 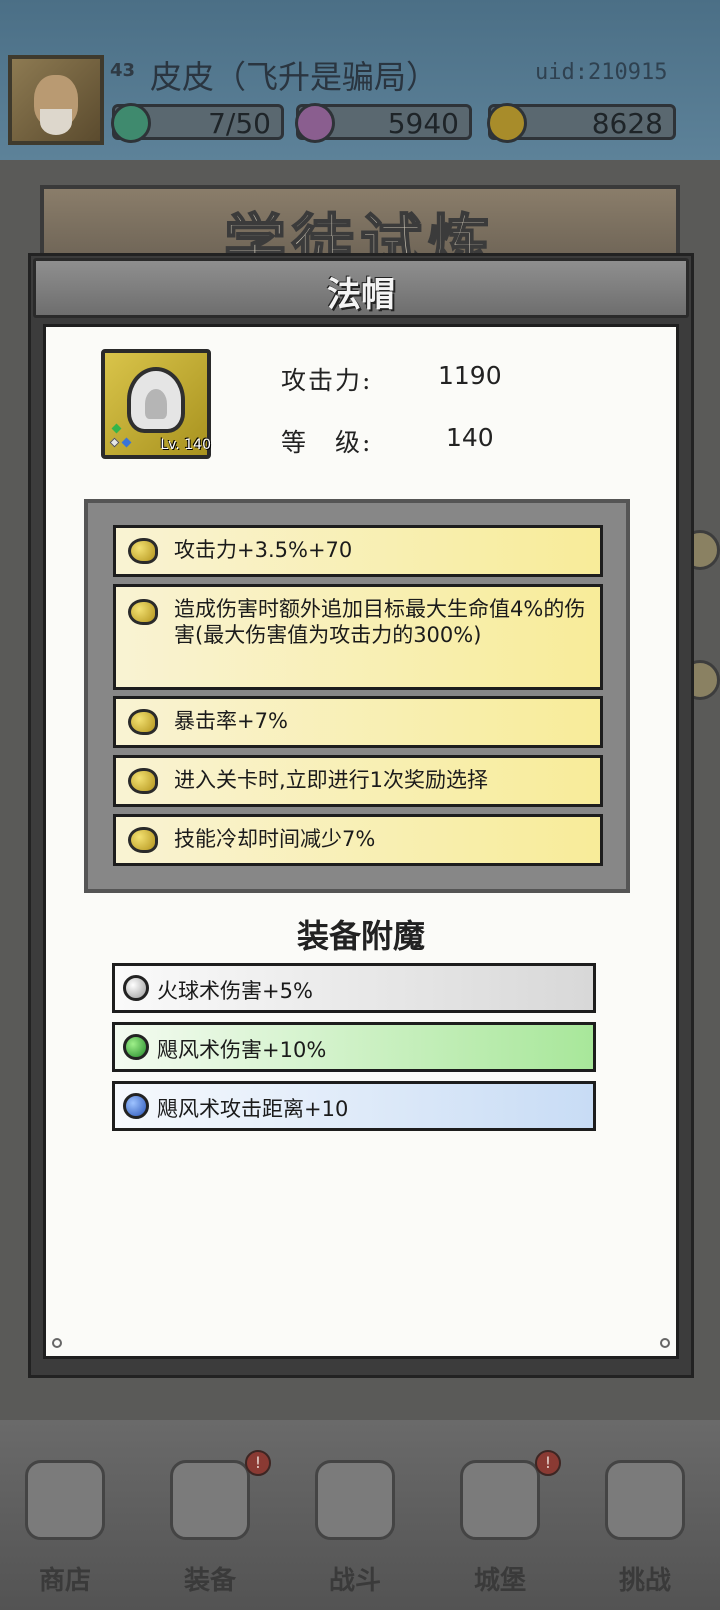 What do you see at coordinates (239, 123) in the screenshot?
I see `stamina-value: 7/50` at bounding box center [239, 123].